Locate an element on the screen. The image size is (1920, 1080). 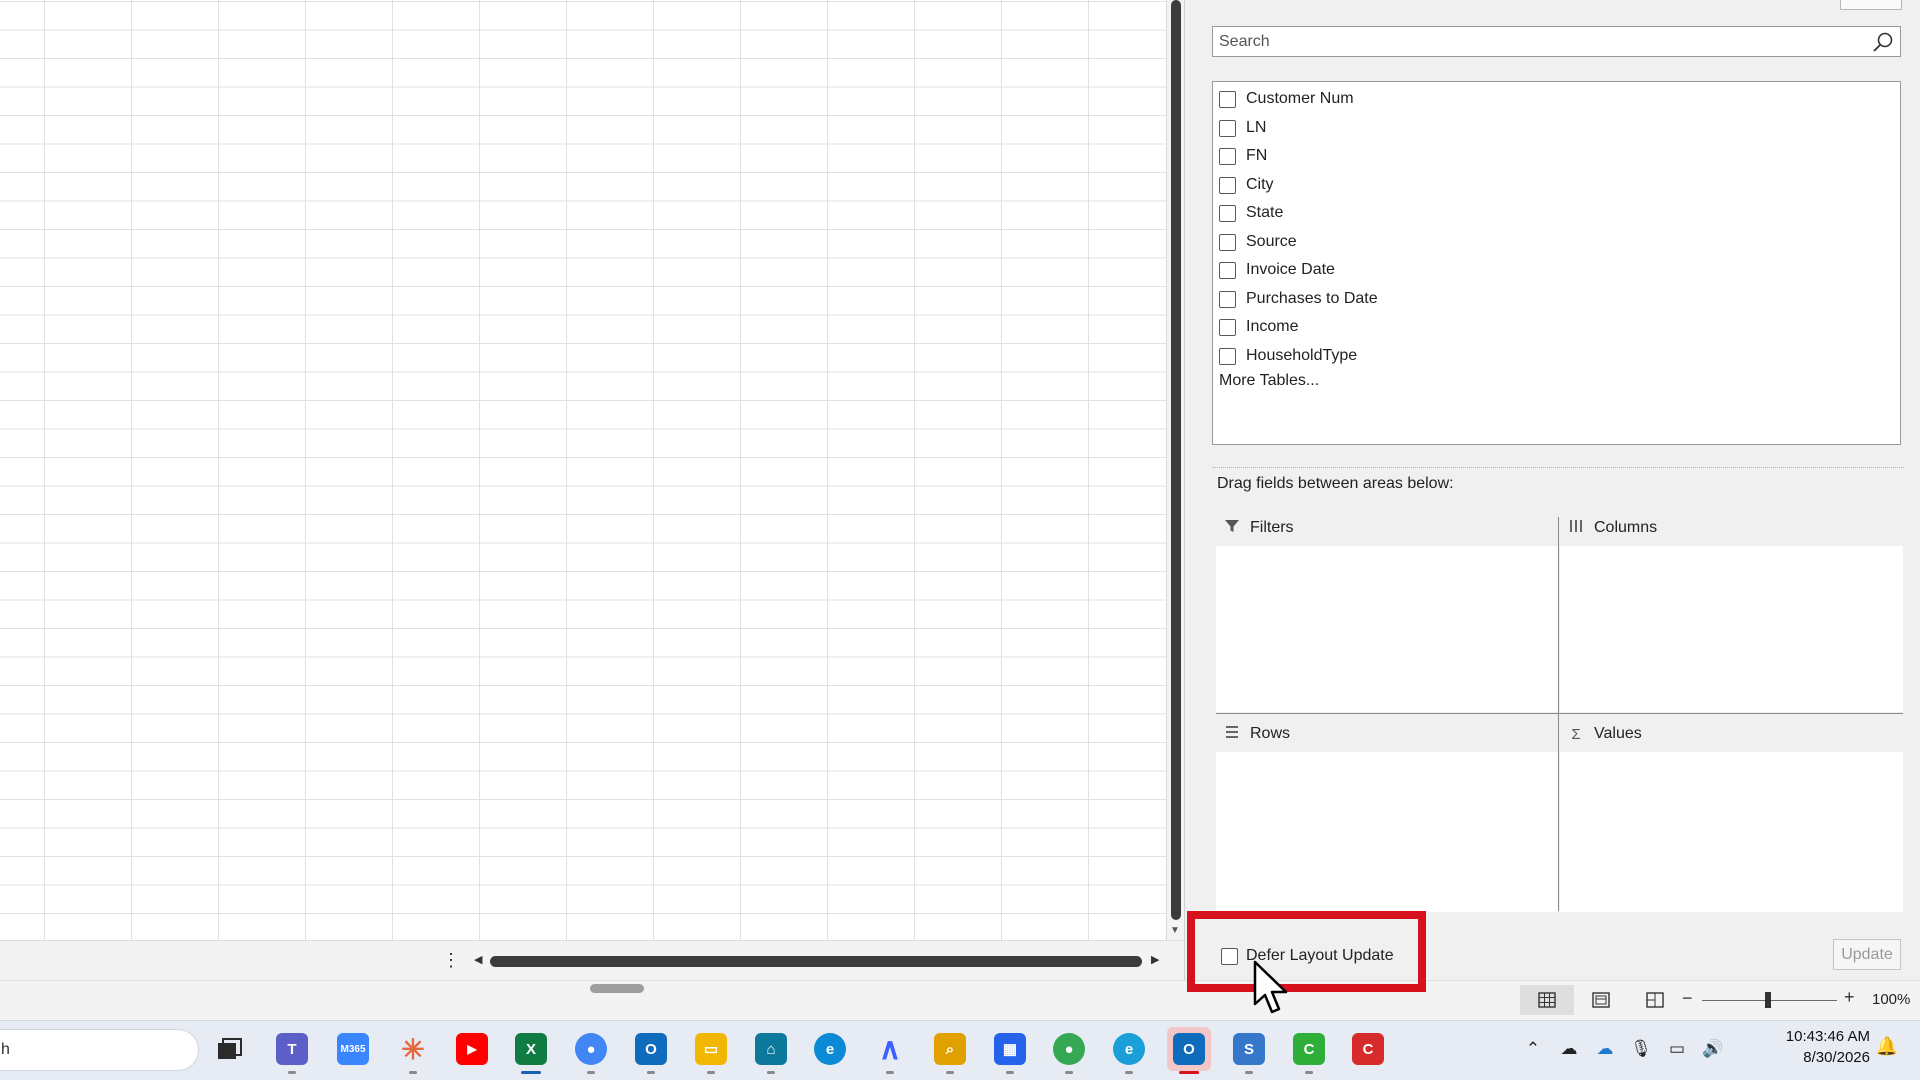
taskbar-search: h is located at coordinates (99, 1050).